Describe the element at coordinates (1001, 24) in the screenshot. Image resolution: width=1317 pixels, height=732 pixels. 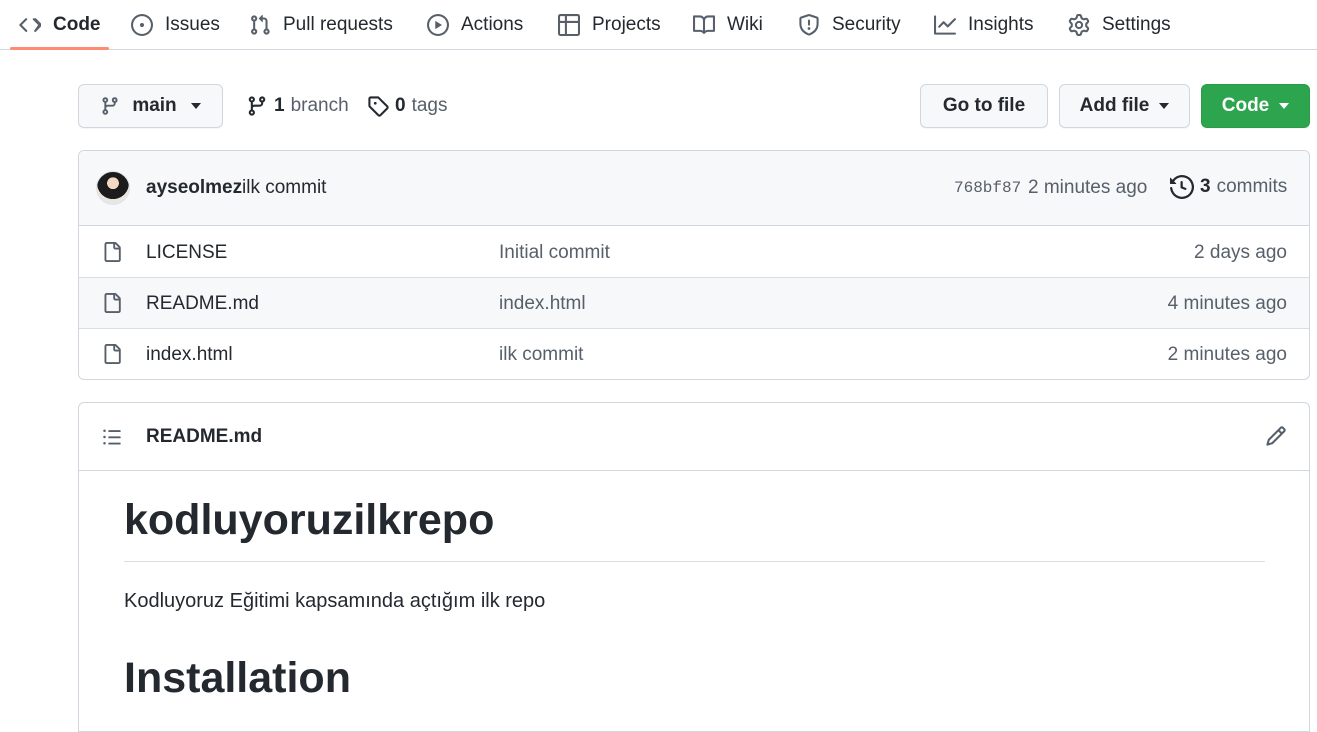
I see `tab-insights-label: Insights` at that location.